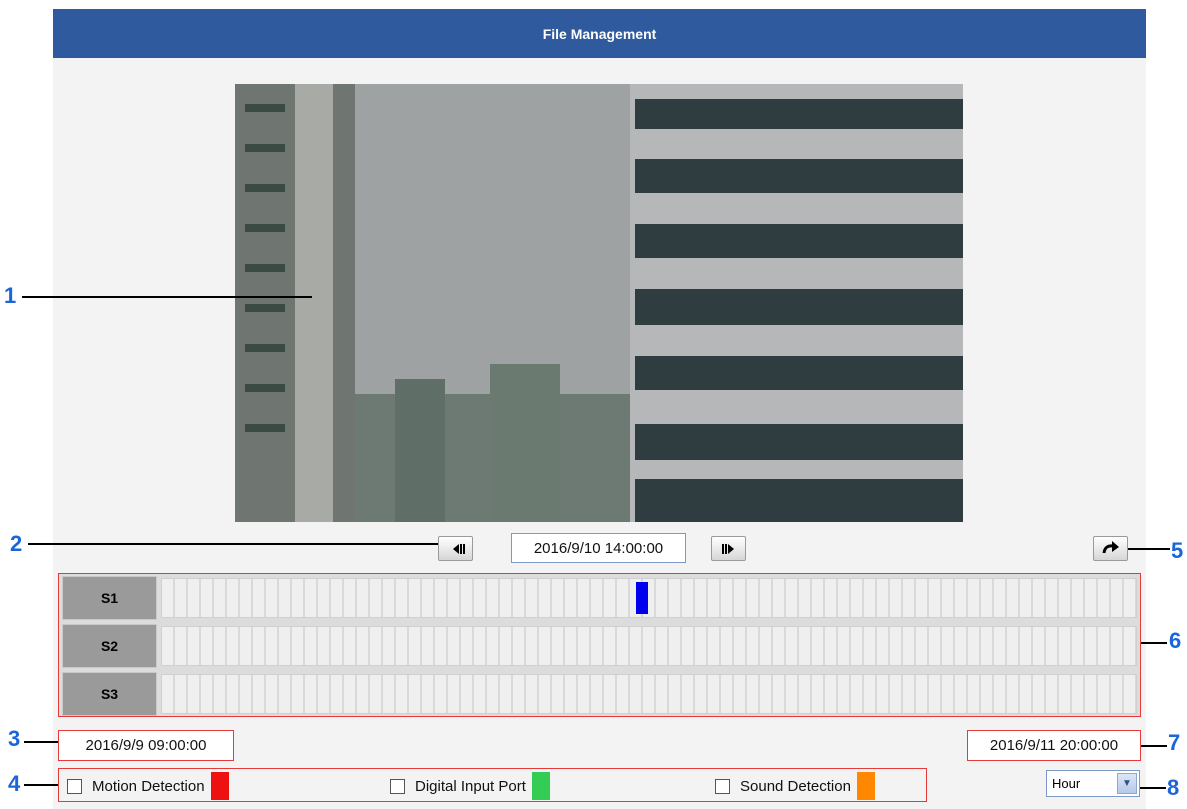  What do you see at coordinates (109, 646) in the screenshot?
I see `row-label: S2` at bounding box center [109, 646].